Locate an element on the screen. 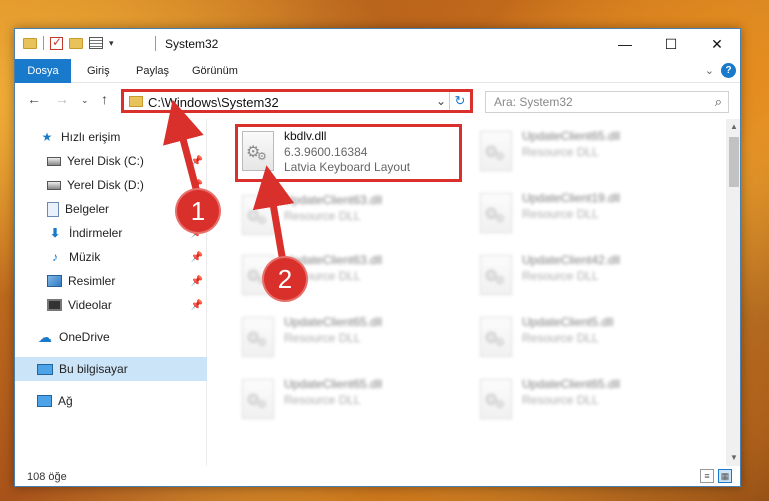 This screenshot has height=501, width=769. address-divider is located at coordinates (449, 101).